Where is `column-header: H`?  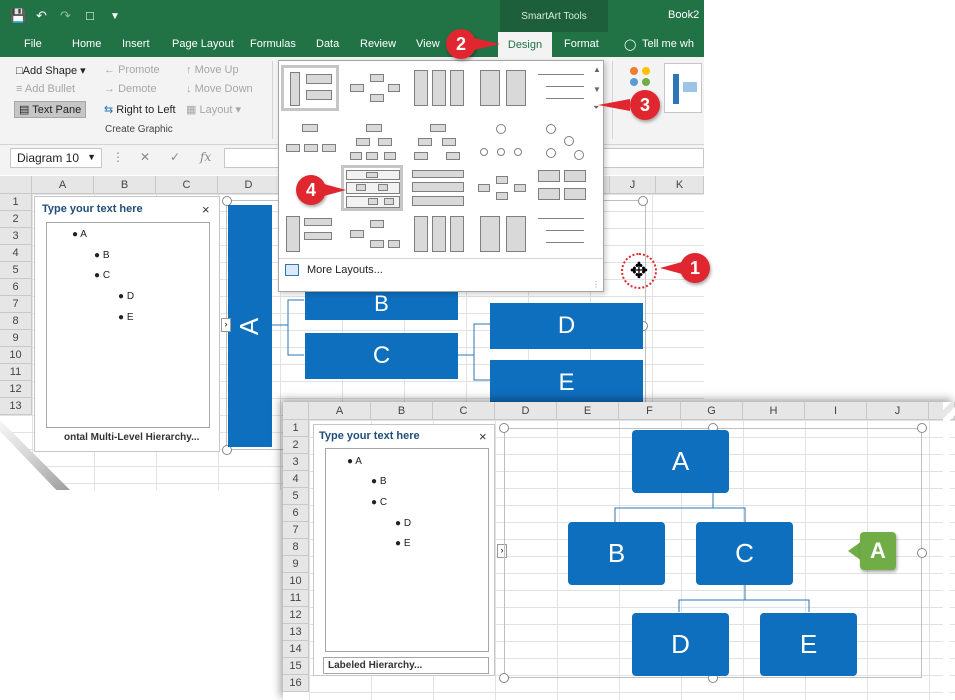
column-header: H is located at coordinates (774, 411).